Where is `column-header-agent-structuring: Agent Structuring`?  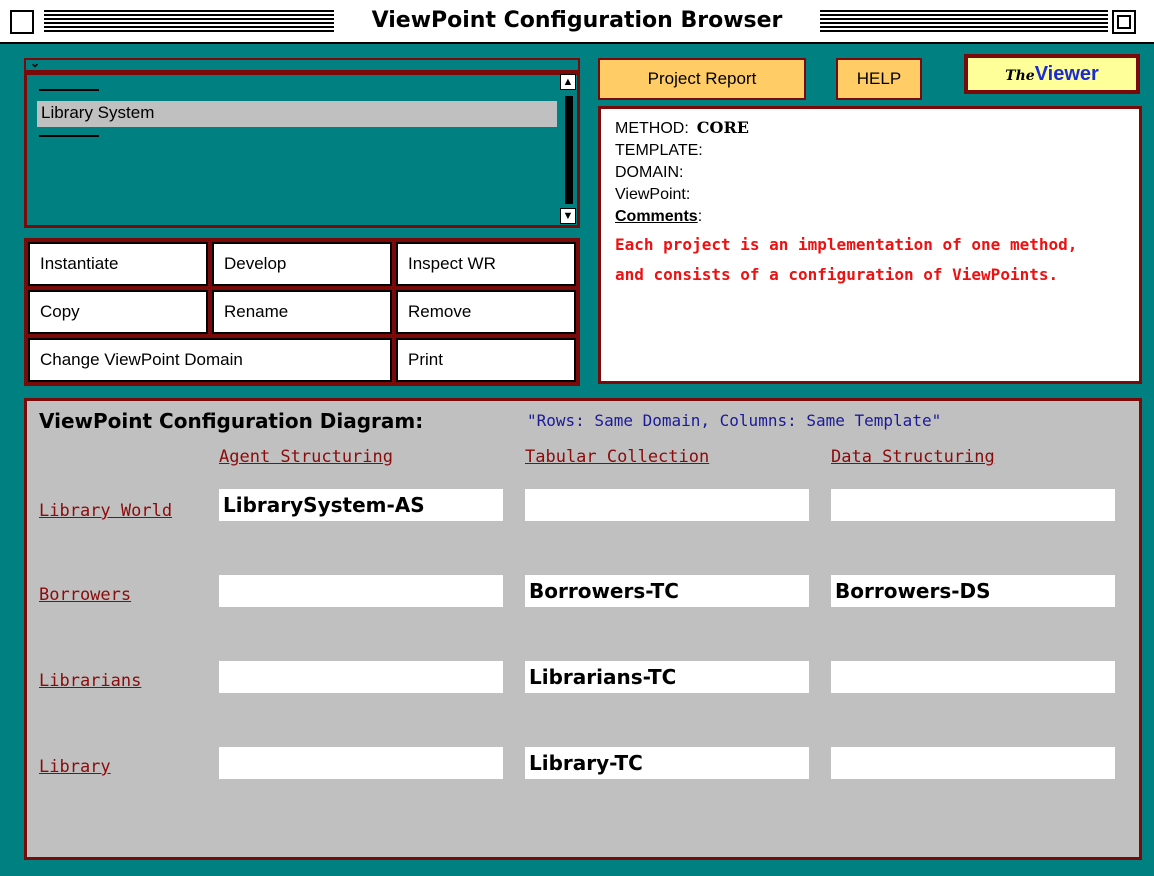
column-header-agent-structuring: Agent Structuring is located at coordinates (306, 457).